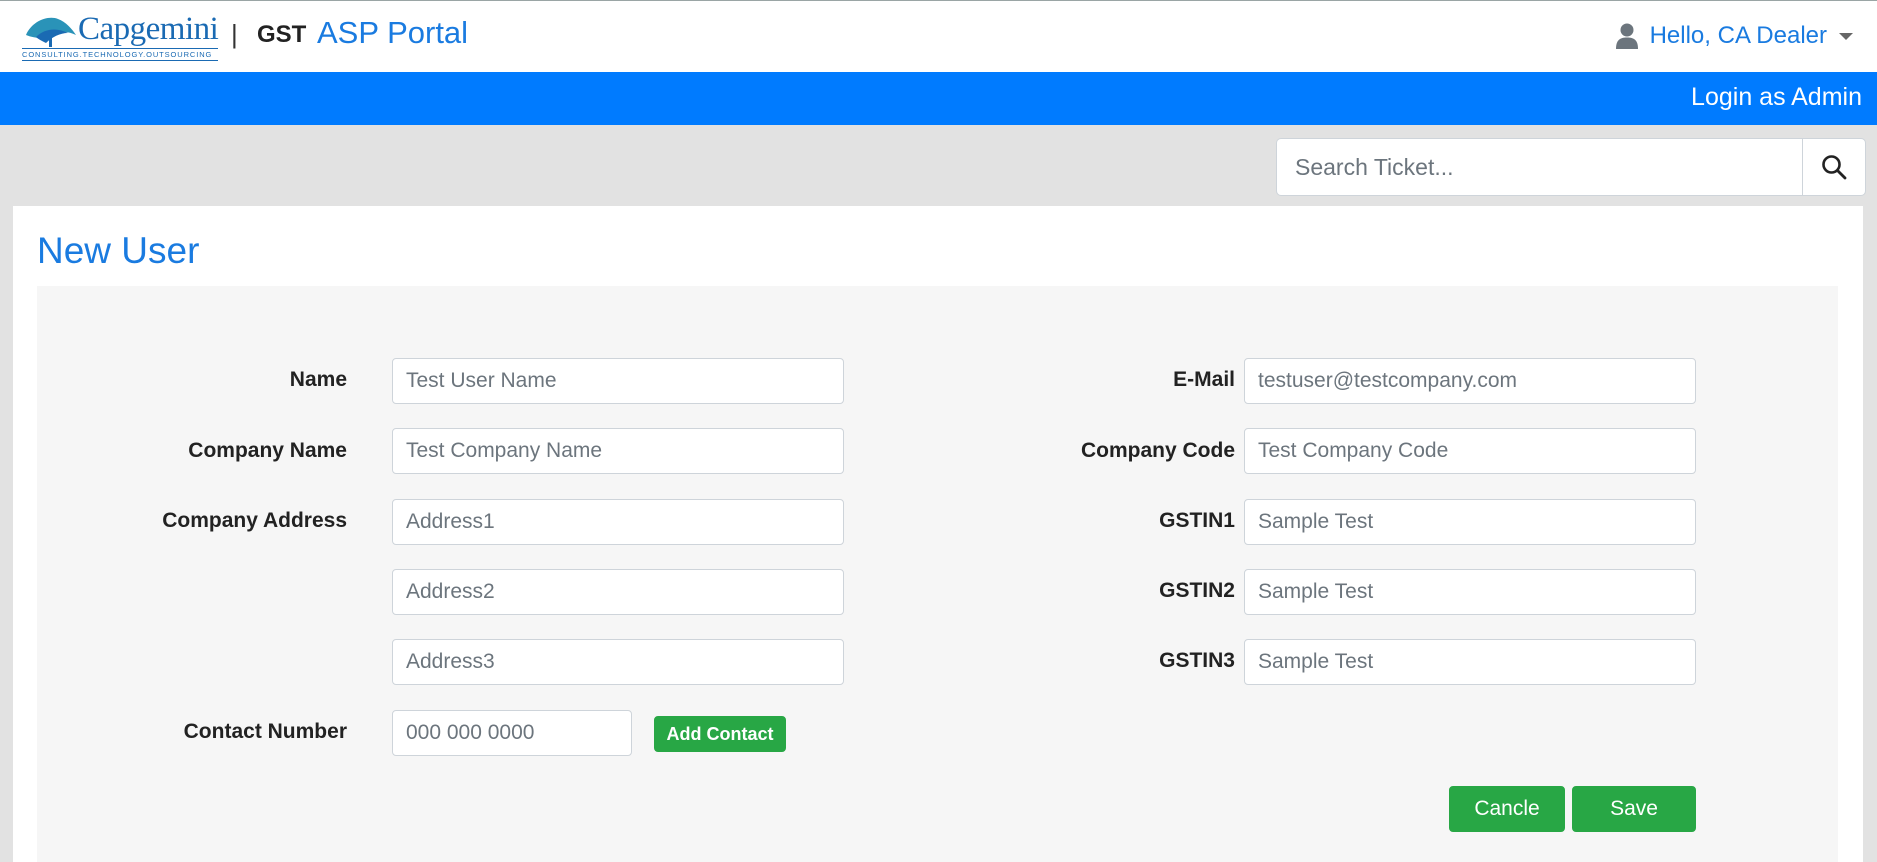 The height and width of the screenshot is (862, 1877). What do you see at coordinates (118, 250) in the screenshot?
I see `page-title: New User` at bounding box center [118, 250].